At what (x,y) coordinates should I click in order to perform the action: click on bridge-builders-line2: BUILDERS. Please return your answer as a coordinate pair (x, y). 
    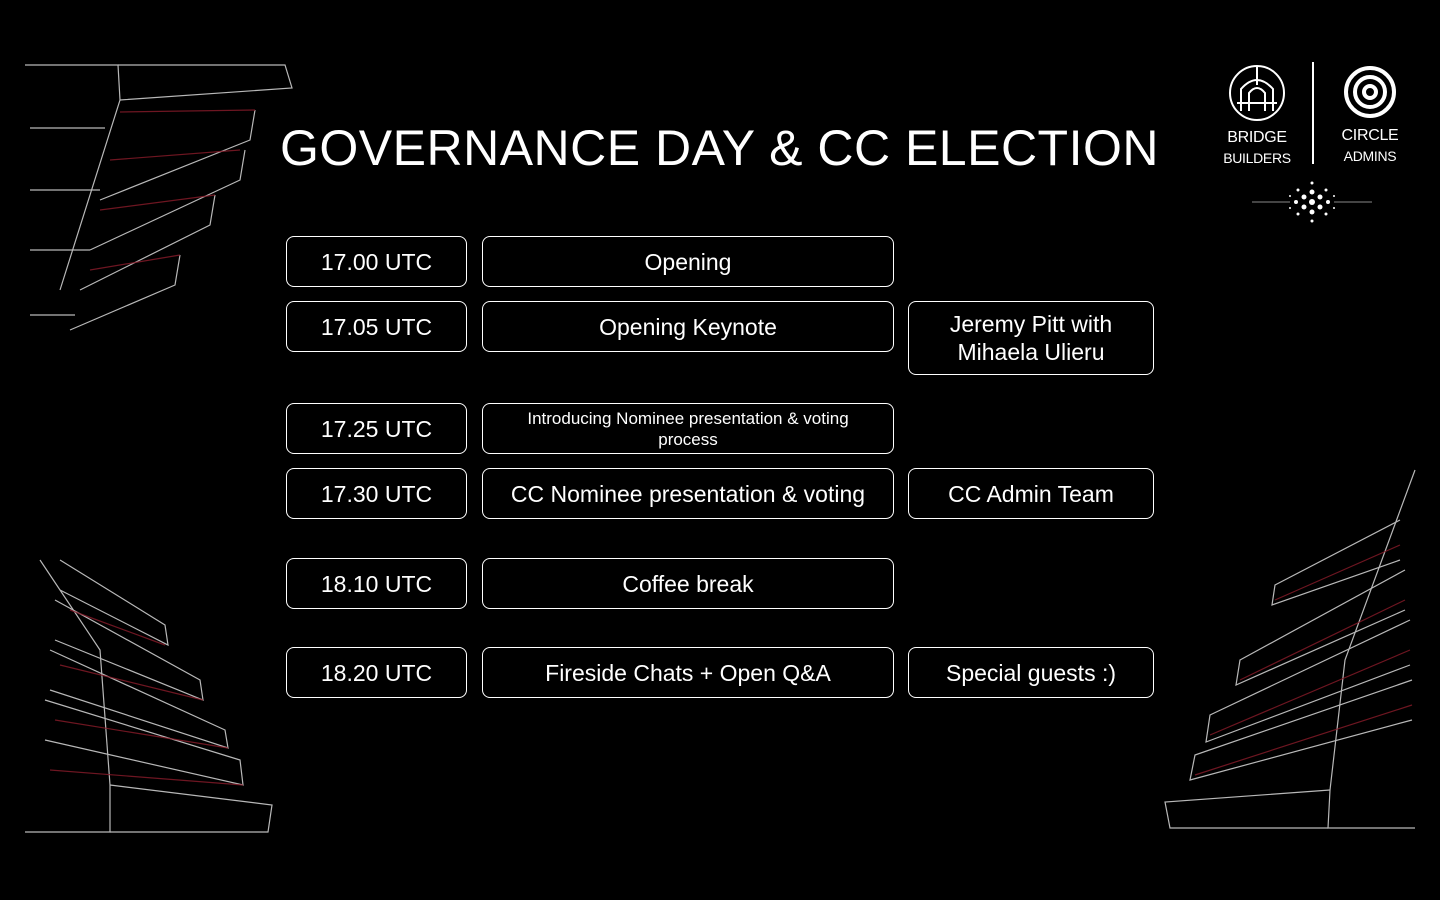
    Looking at the image, I should click on (1257, 158).